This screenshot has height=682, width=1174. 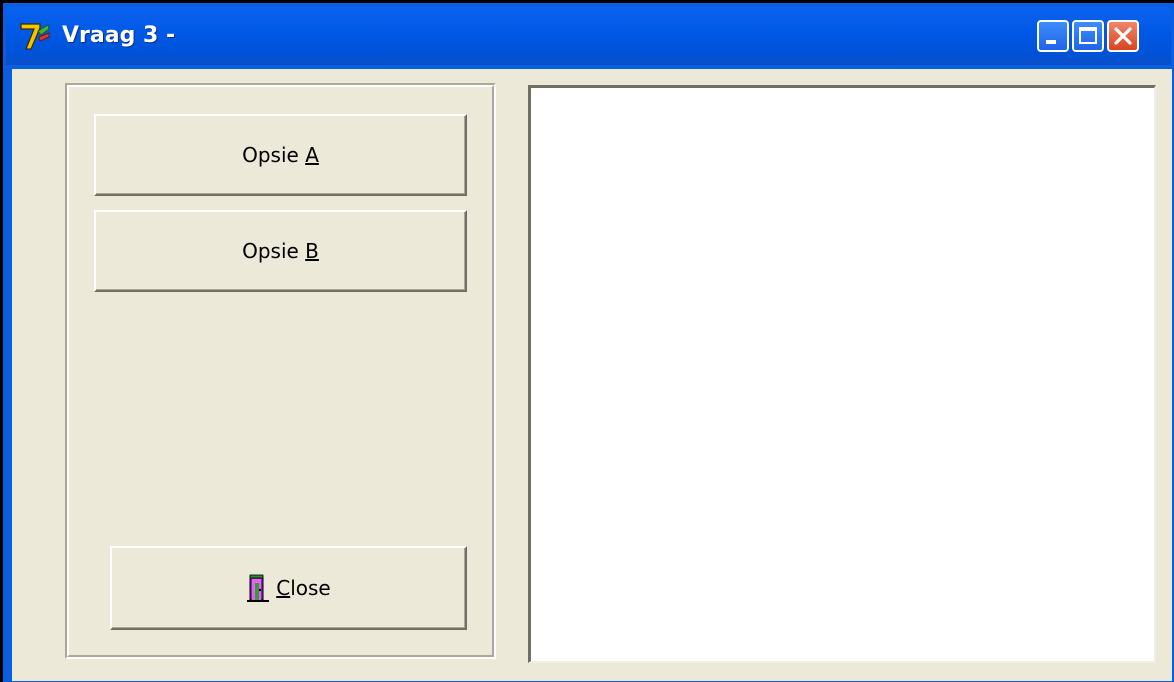 I want to click on maximize-button, so click(x=1088, y=36).